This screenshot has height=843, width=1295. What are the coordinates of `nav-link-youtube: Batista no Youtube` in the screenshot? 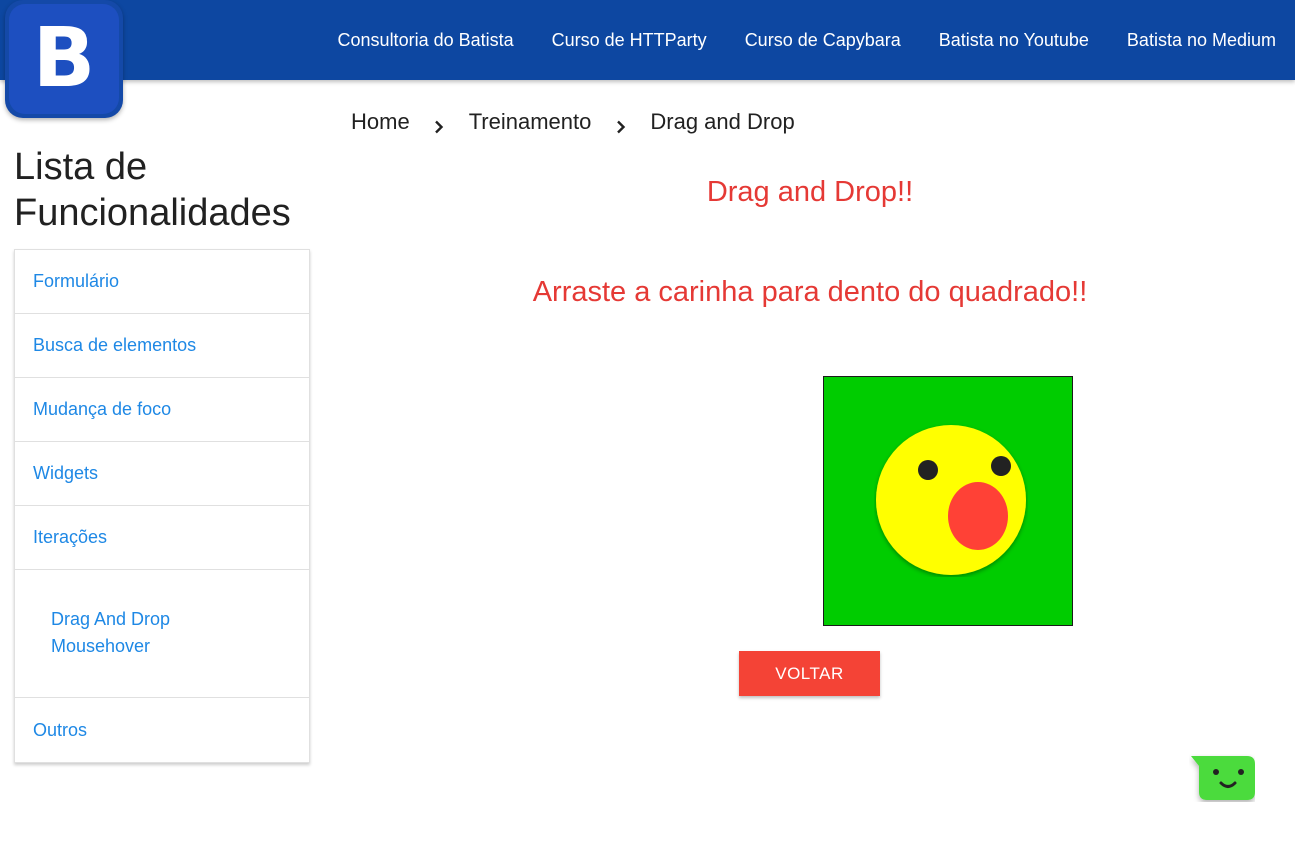 It's located at (1014, 40).